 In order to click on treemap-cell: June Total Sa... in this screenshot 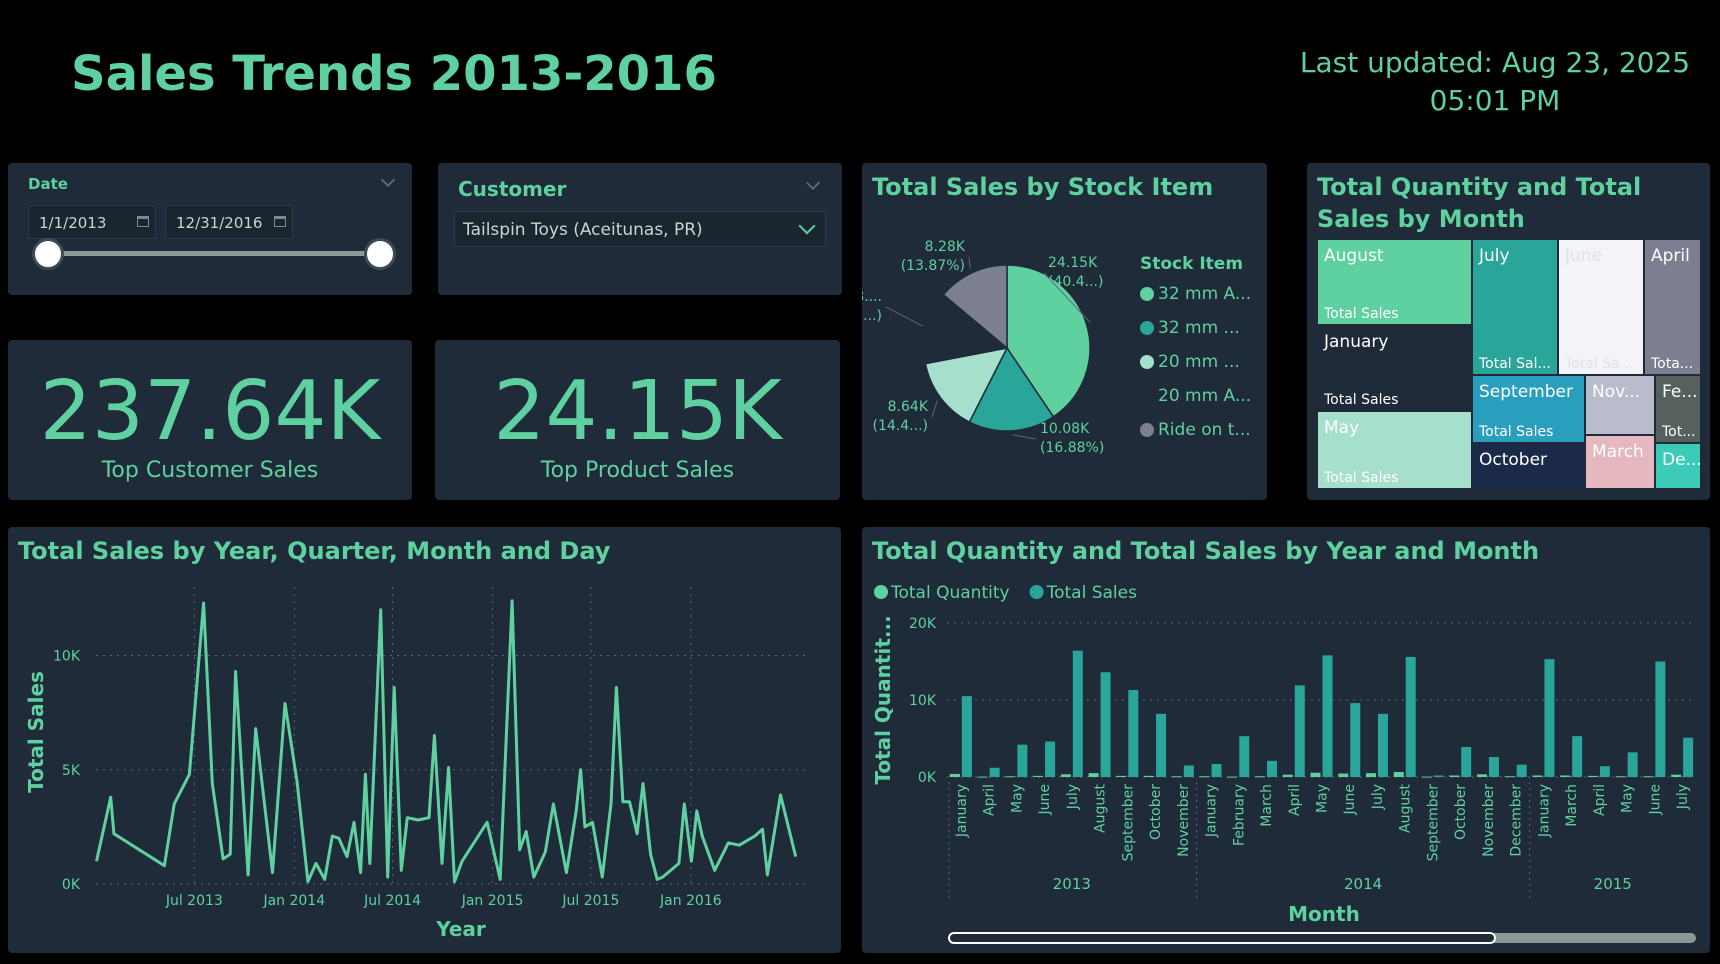, I will do `click(1601, 307)`.